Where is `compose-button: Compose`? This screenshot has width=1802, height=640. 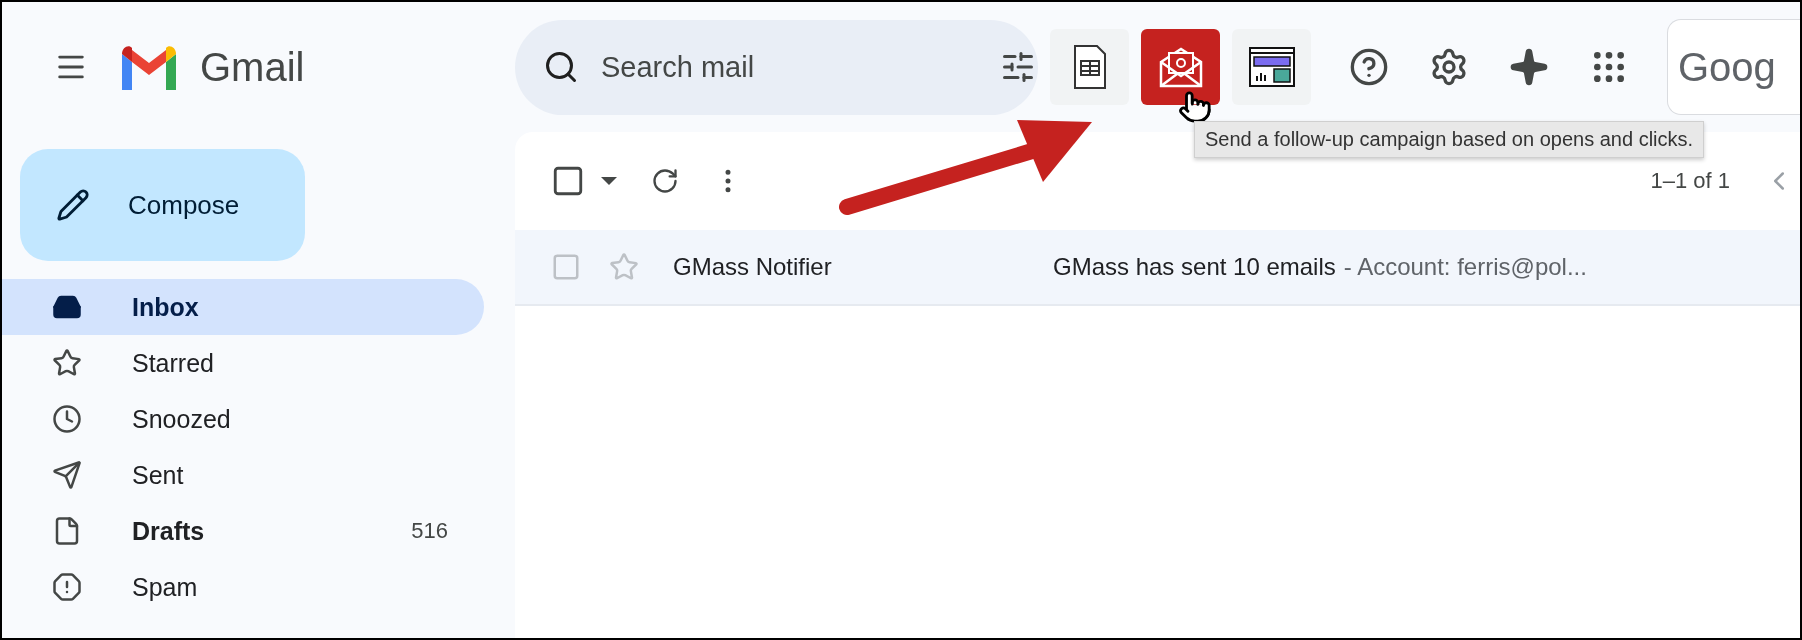 compose-button: Compose is located at coordinates (162, 205).